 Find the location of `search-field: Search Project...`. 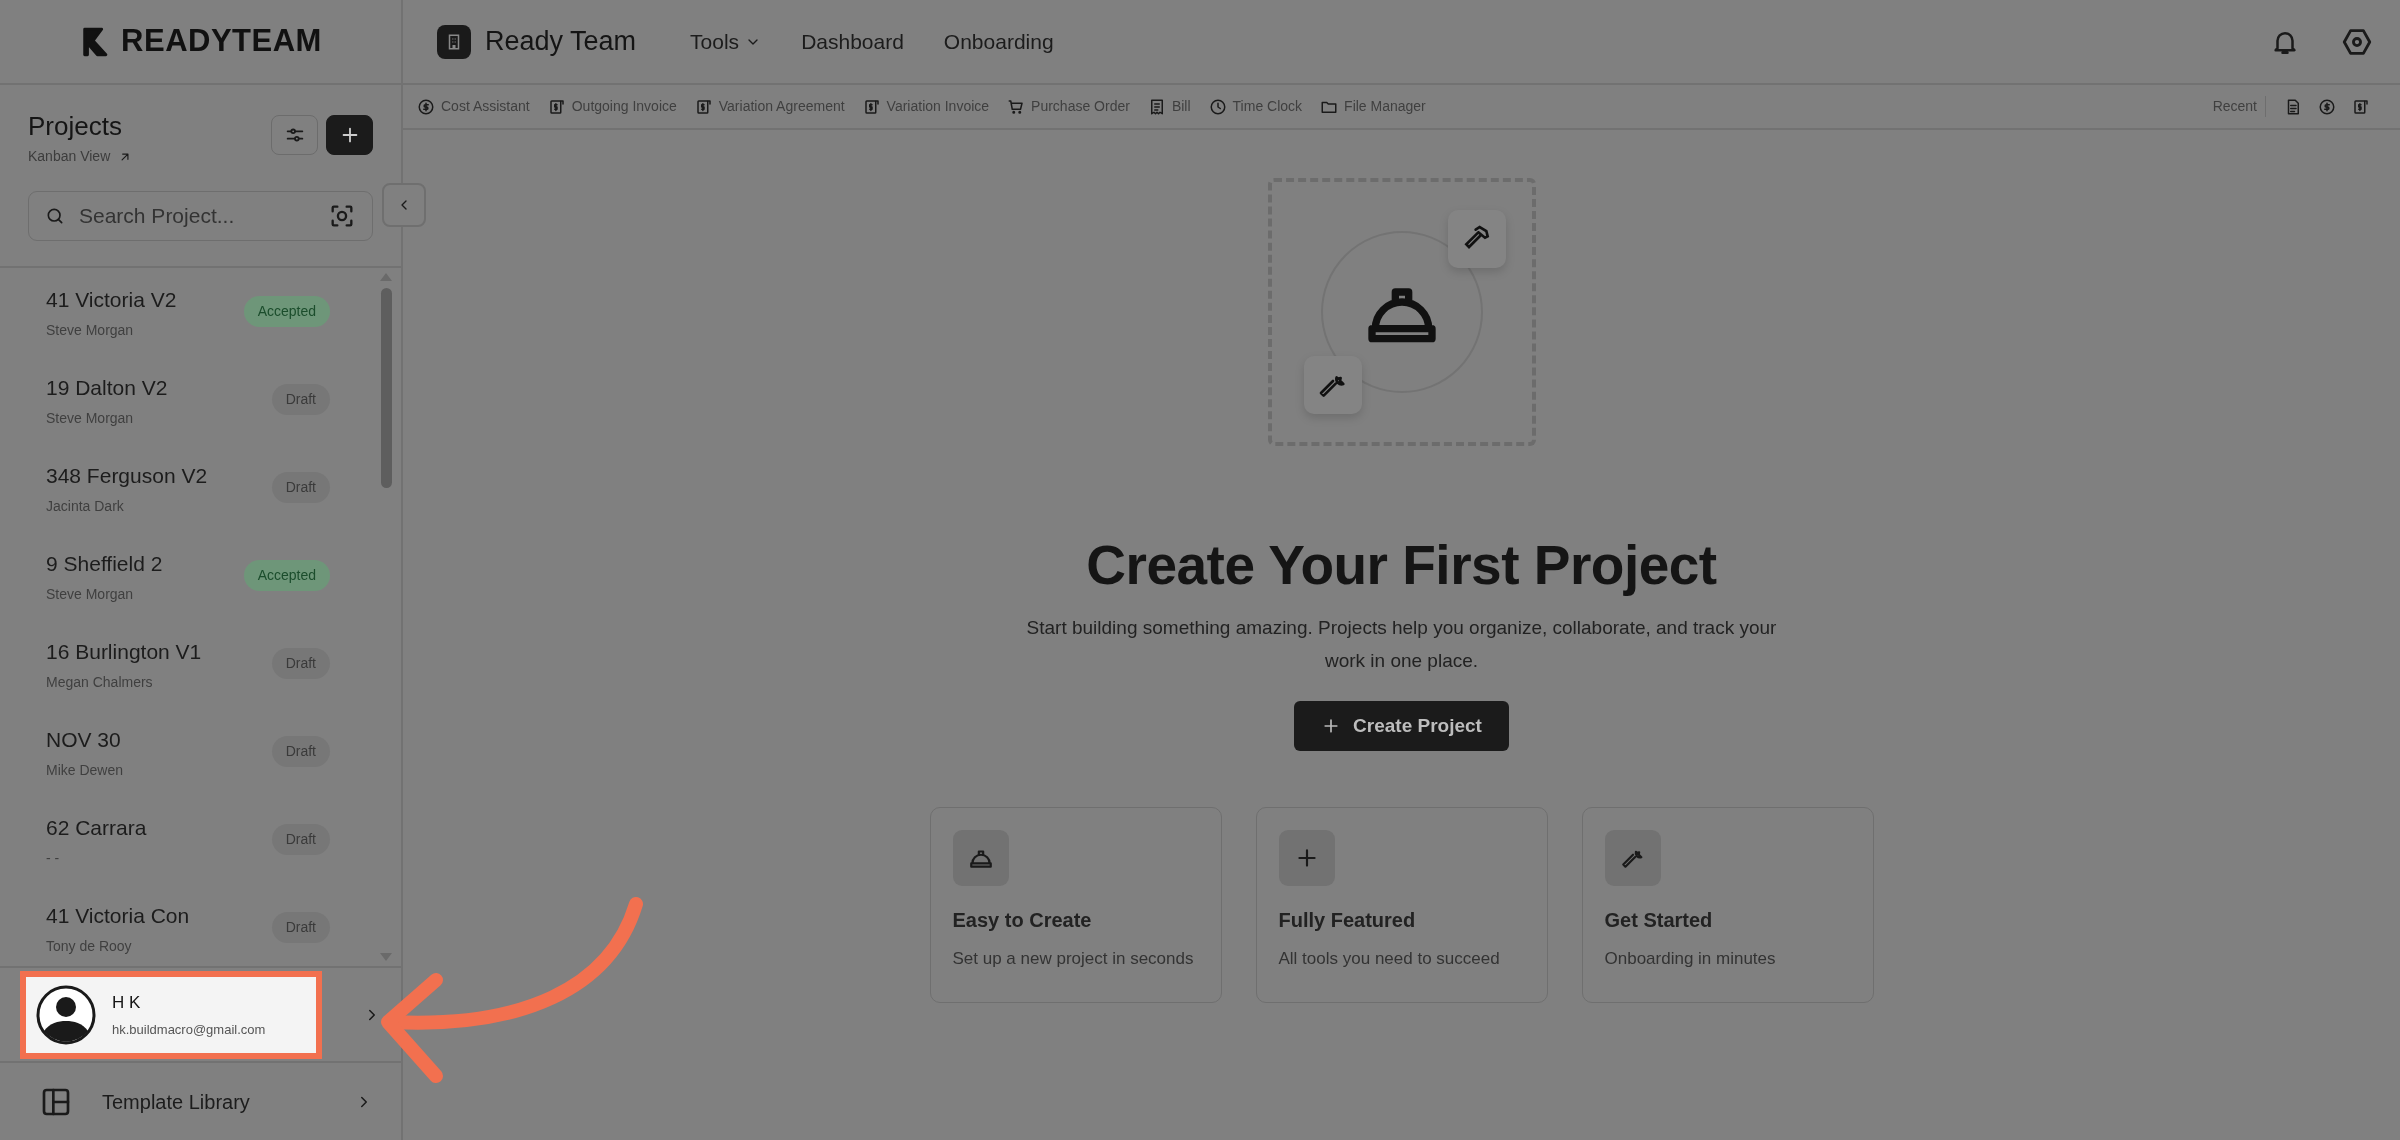

search-field: Search Project... is located at coordinates (200, 216).